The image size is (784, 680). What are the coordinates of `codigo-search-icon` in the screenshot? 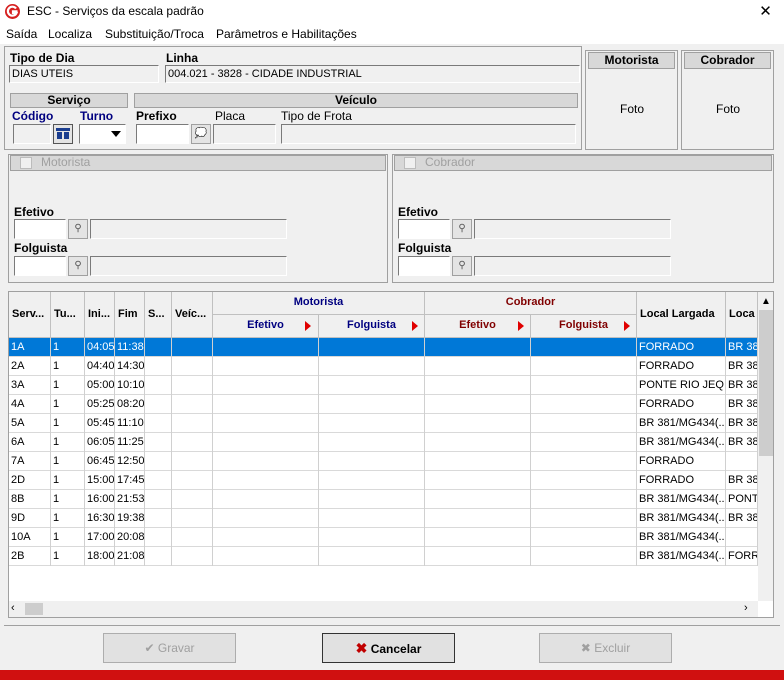 It's located at (63, 134).